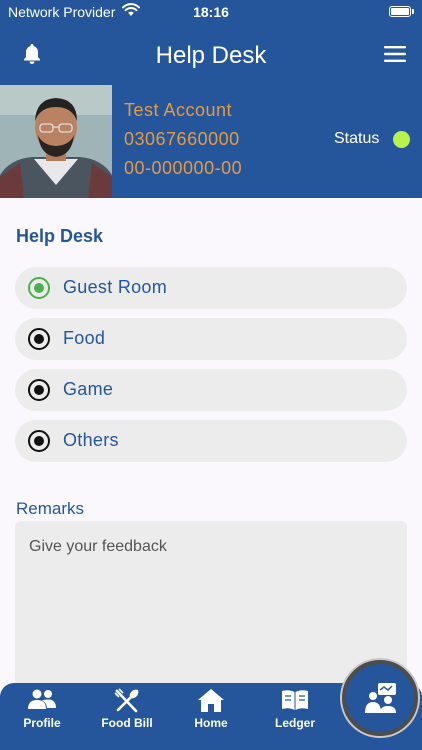  I want to click on help-desk-fab-button, so click(380, 698).